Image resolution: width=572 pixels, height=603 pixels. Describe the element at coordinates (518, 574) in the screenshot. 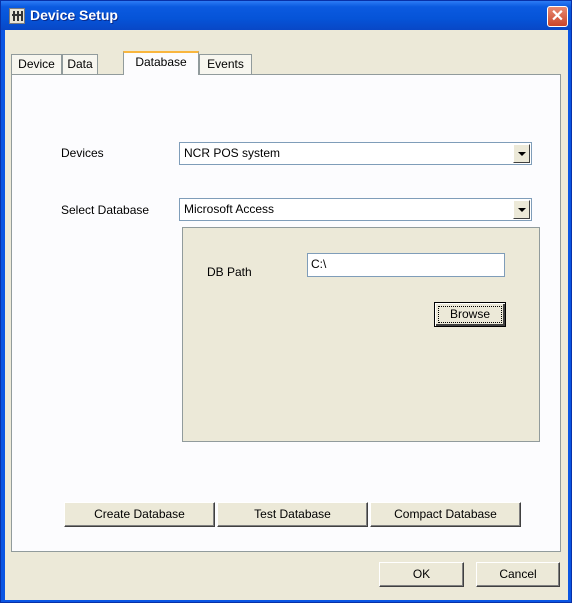

I see `cancel-button: Cancel` at that location.